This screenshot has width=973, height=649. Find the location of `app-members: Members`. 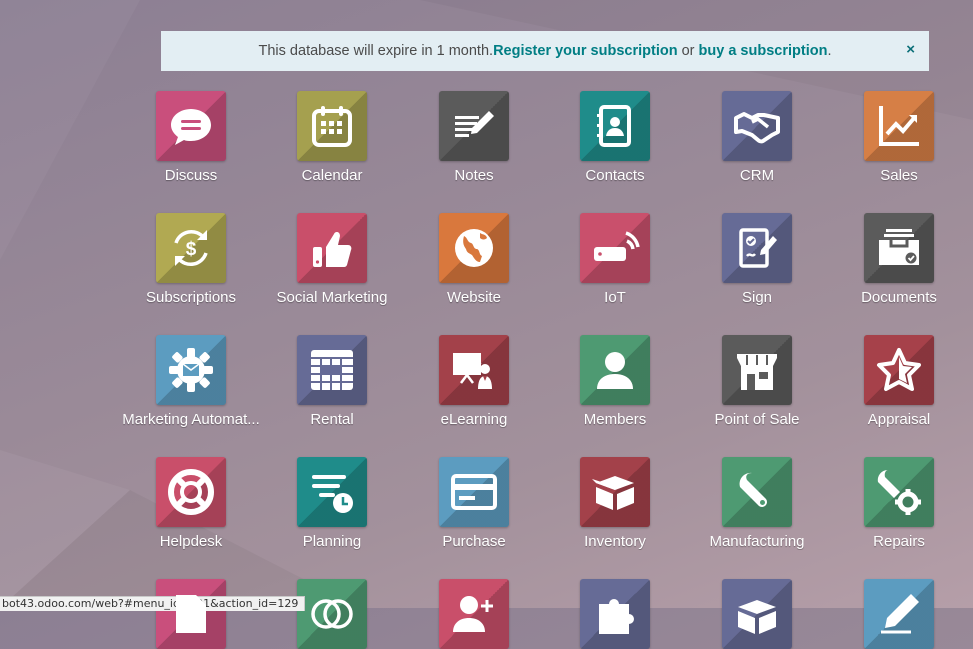

app-members: Members is located at coordinates (615, 381).